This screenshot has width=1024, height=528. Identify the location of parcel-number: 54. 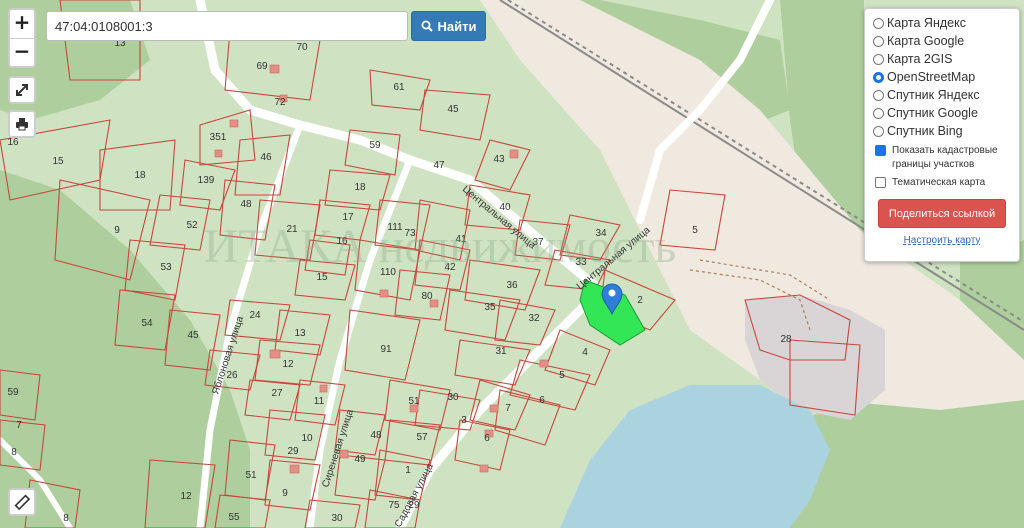
(147, 323).